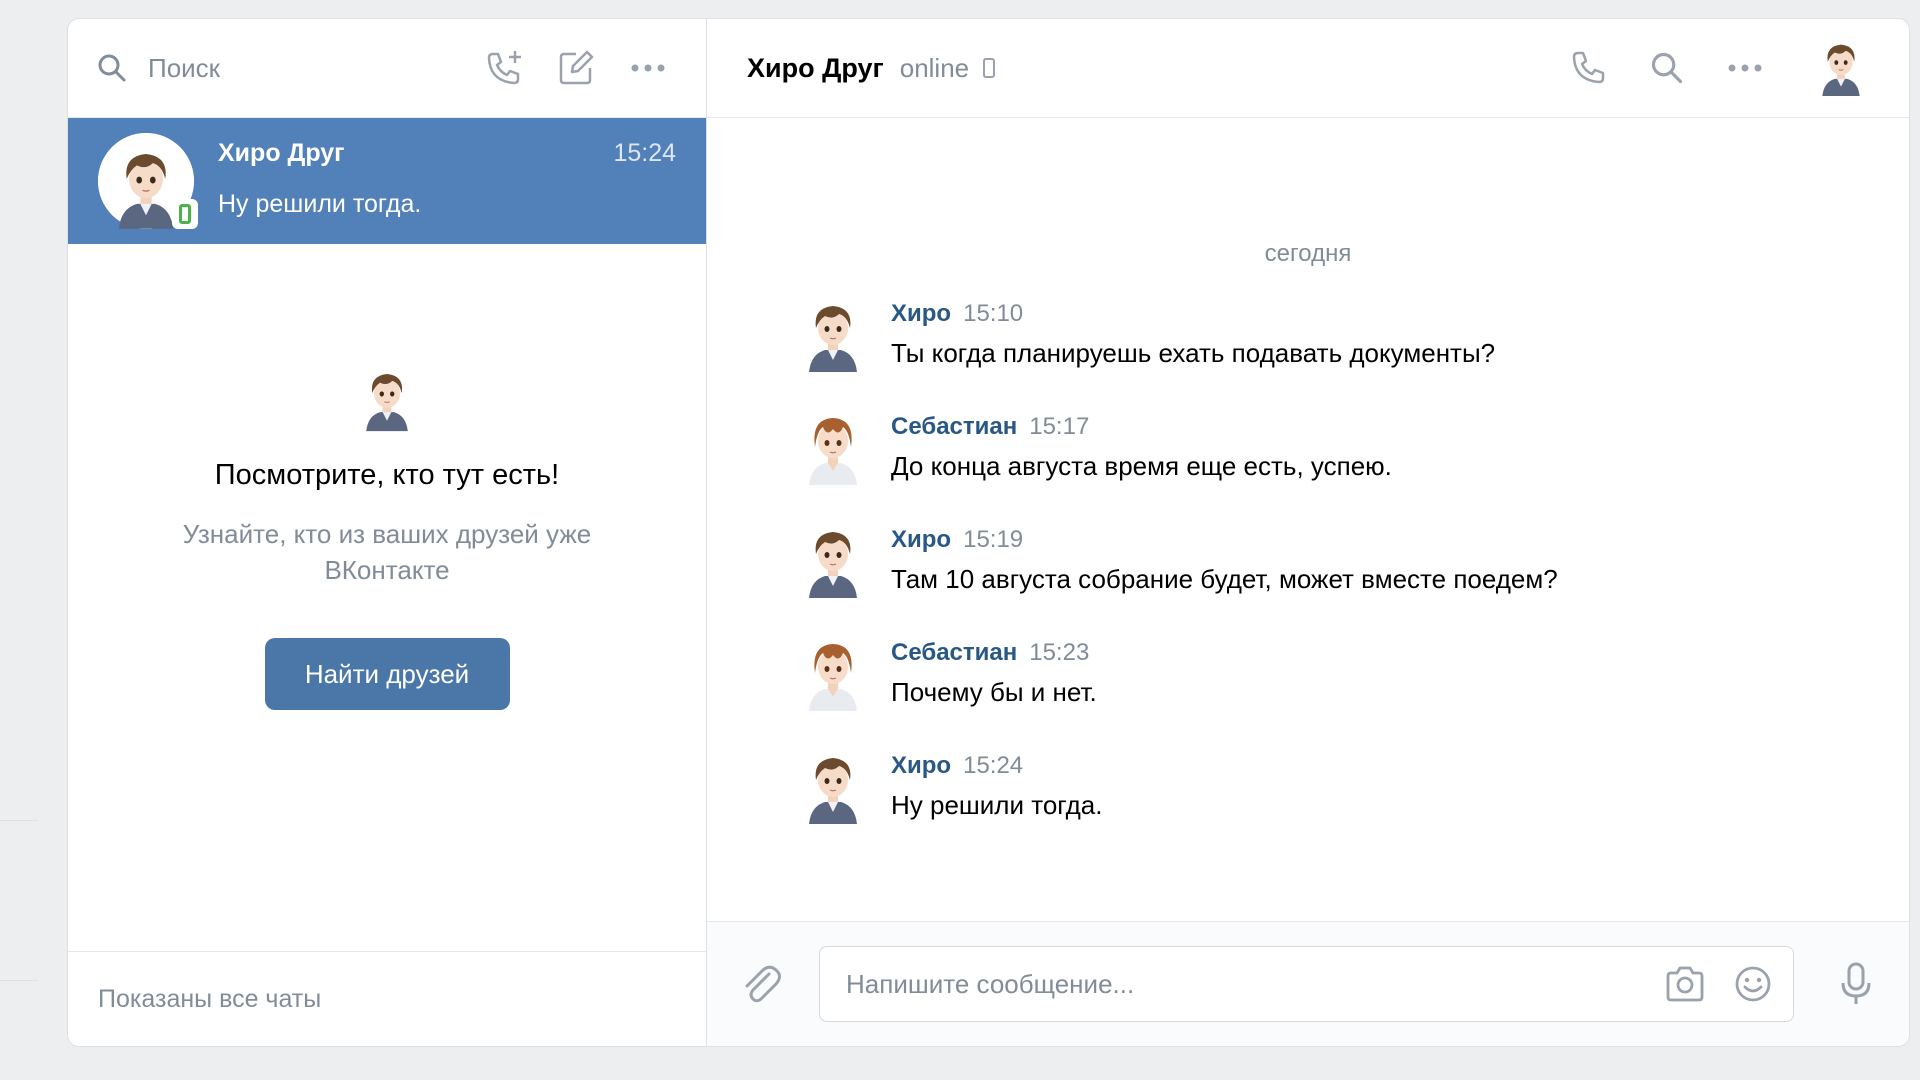  I want to click on peer-status: online, so click(934, 67).